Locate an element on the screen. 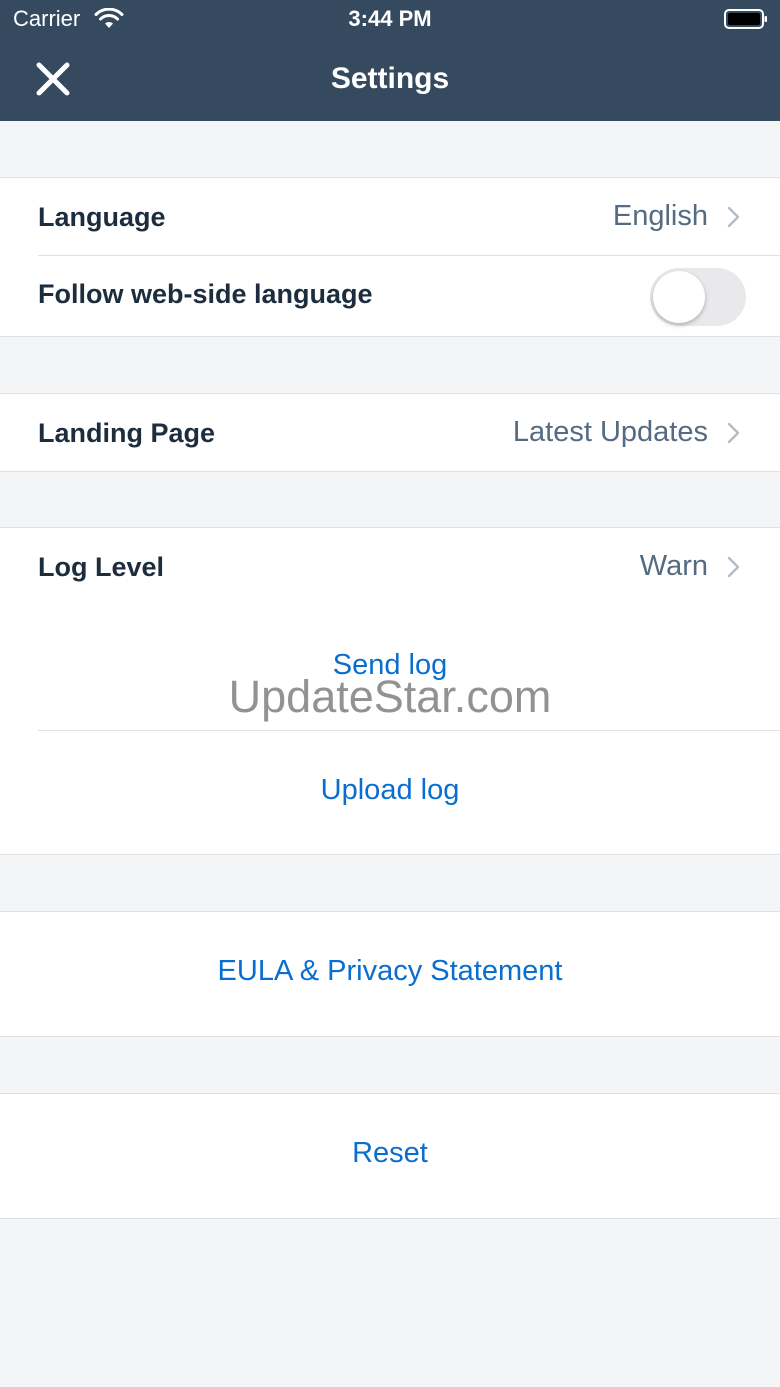 Image resolution: width=780 pixels, height=1387 pixels. reset-button: Reset is located at coordinates (390, 1153).